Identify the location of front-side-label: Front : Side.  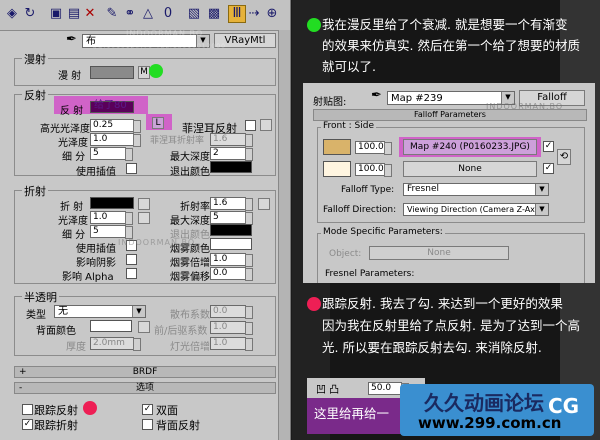
(348, 126).